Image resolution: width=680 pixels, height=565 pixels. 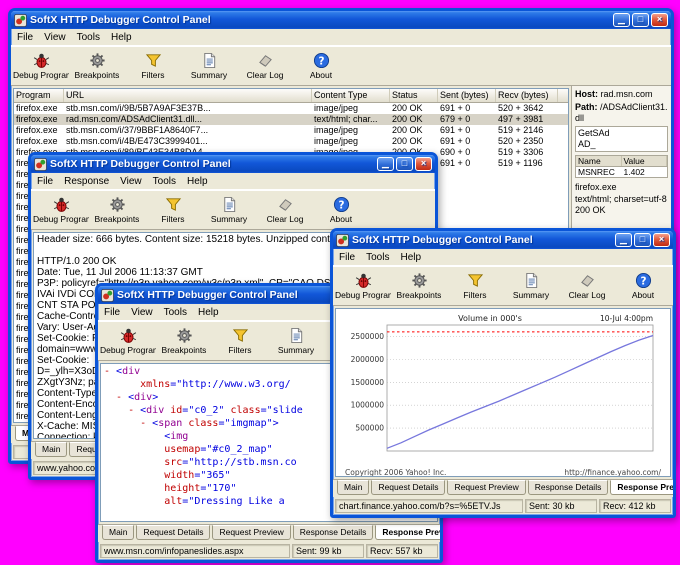 I want to click on toolbar-button-label: Filters, so click(x=475, y=295).